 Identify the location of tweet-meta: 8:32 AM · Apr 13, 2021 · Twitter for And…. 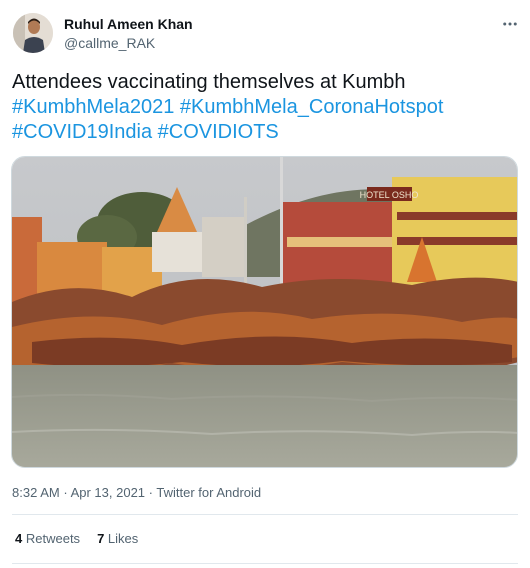
(136, 492).